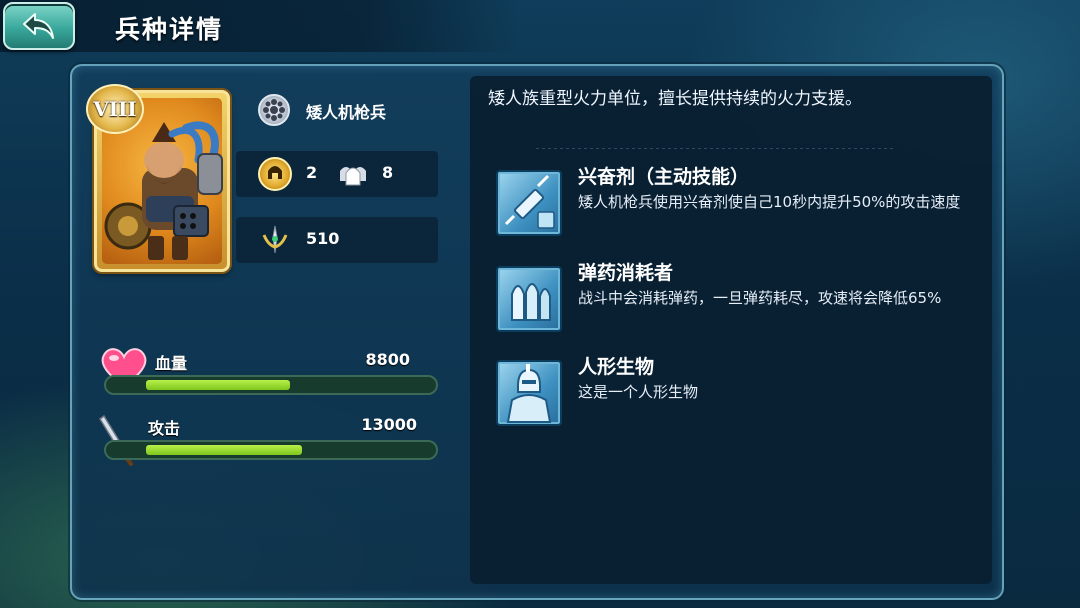  Describe the element at coordinates (675, 99) in the screenshot. I see `unit-description: 矮人族重型火力单位，擅长提供持续的火力支援。` at that location.